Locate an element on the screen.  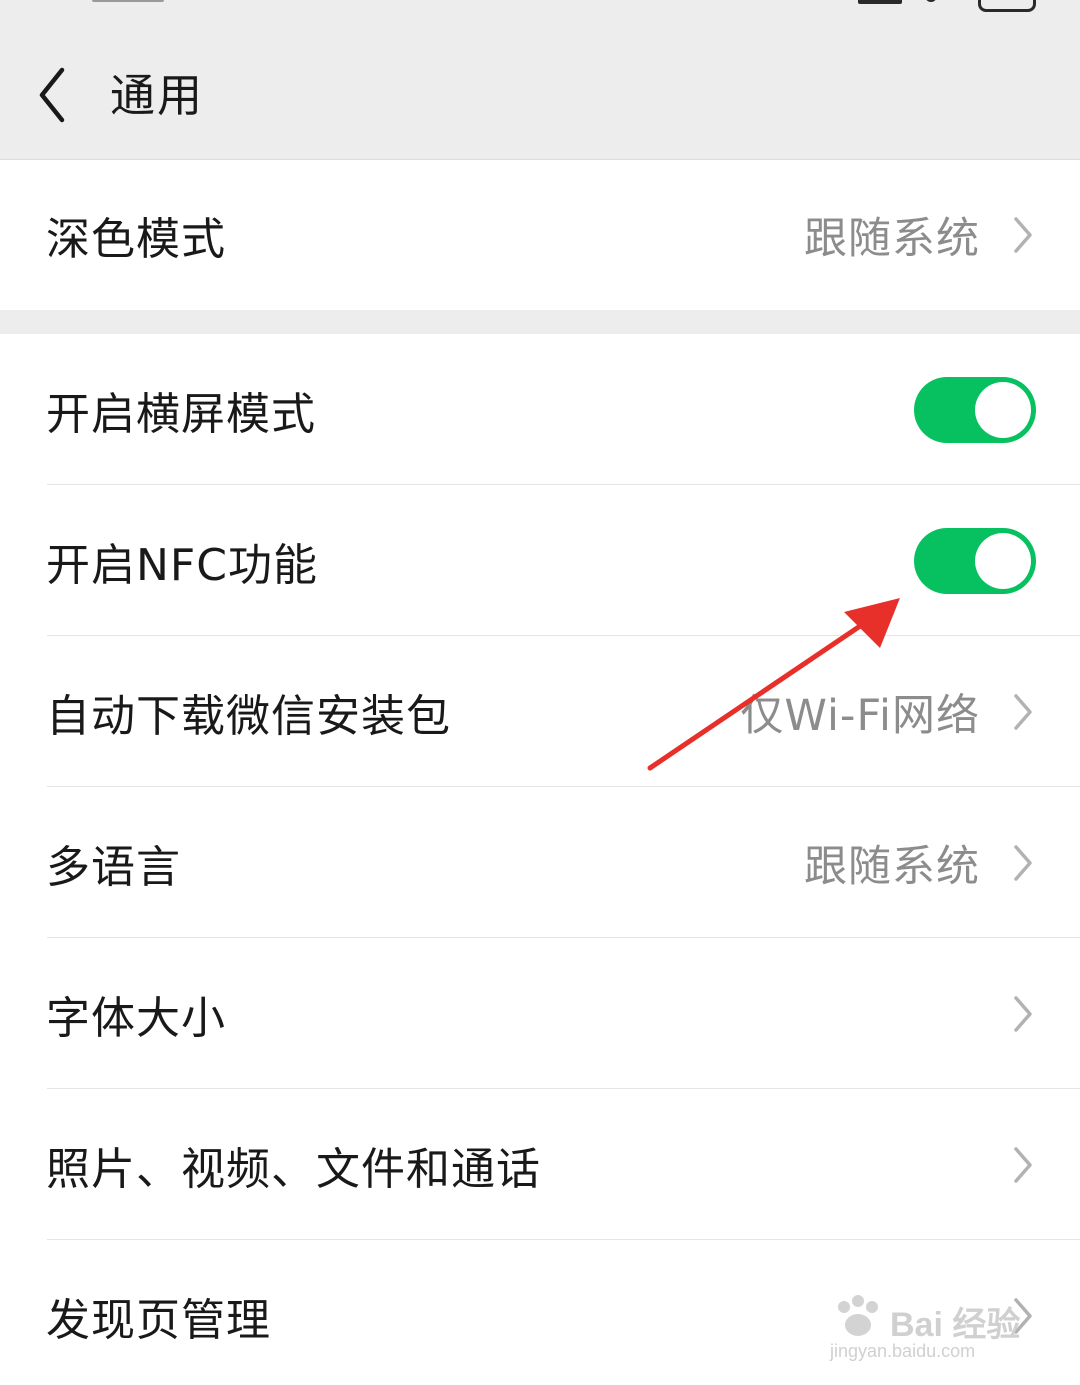
row-dark-mode: 深色模式 跟随系统 is located at coordinates (540, 235).